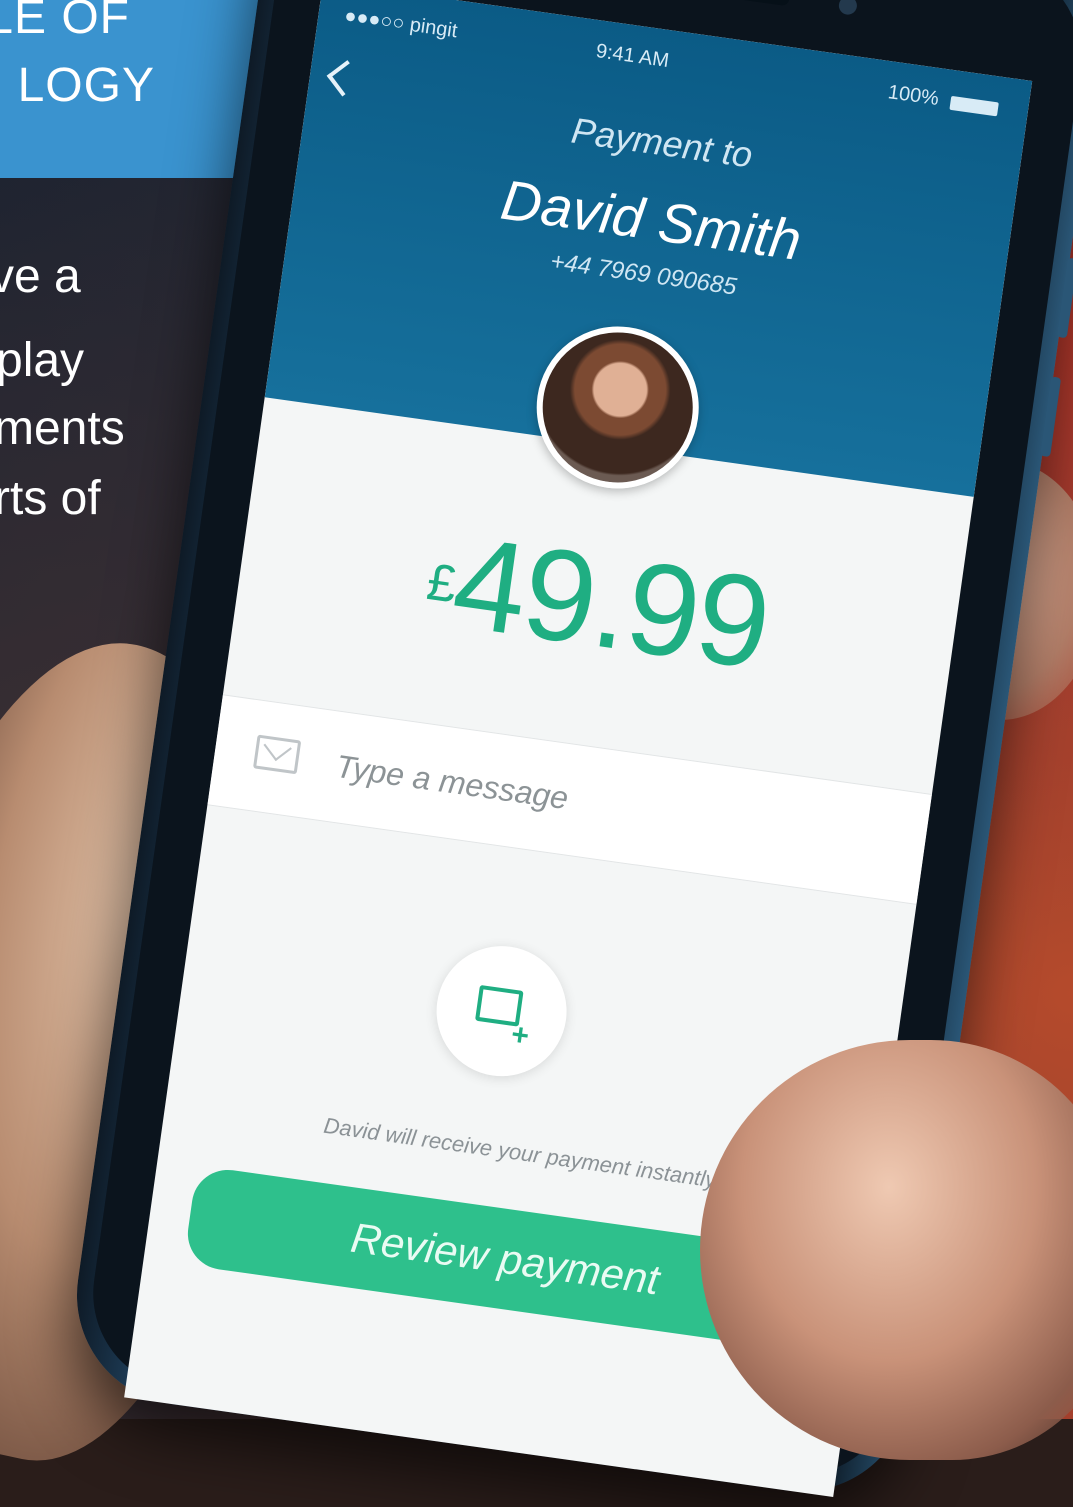 The width and height of the screenshot is (1073, 1507). I want to click on headline-line-2: LOGY, so click(86, 85).